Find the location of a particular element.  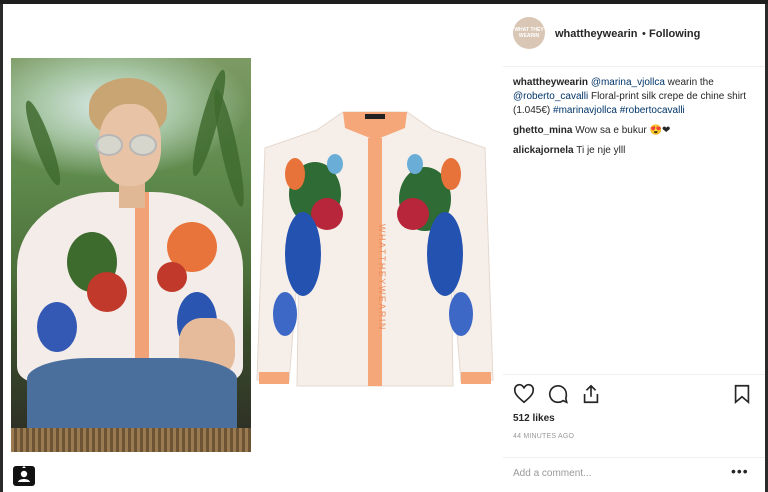

mention-link: @roberto_cavalli is located at coordinates (550, 96).